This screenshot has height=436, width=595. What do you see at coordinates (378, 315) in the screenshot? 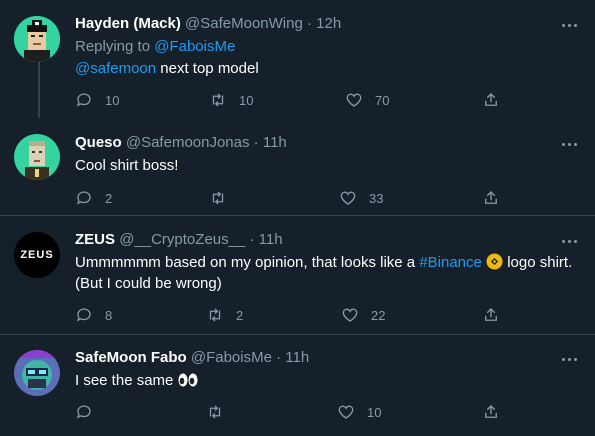
I see `like-count: 22` at bounding box center [378, 315].